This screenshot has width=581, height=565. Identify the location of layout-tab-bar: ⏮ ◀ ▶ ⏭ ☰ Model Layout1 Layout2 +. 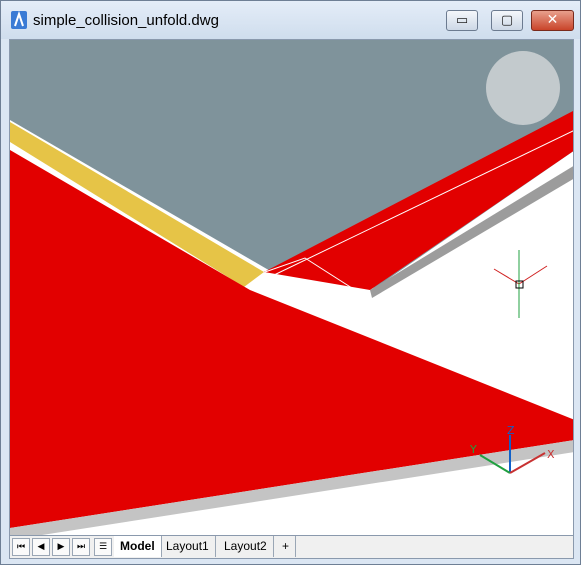
(291, 547).